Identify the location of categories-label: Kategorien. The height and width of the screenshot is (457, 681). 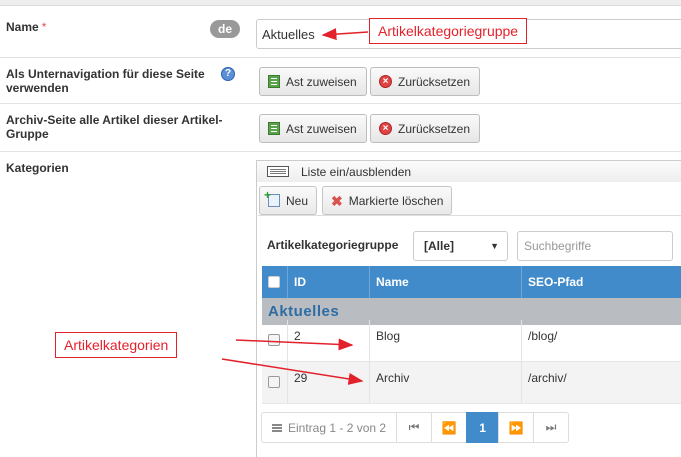
(37, 168).